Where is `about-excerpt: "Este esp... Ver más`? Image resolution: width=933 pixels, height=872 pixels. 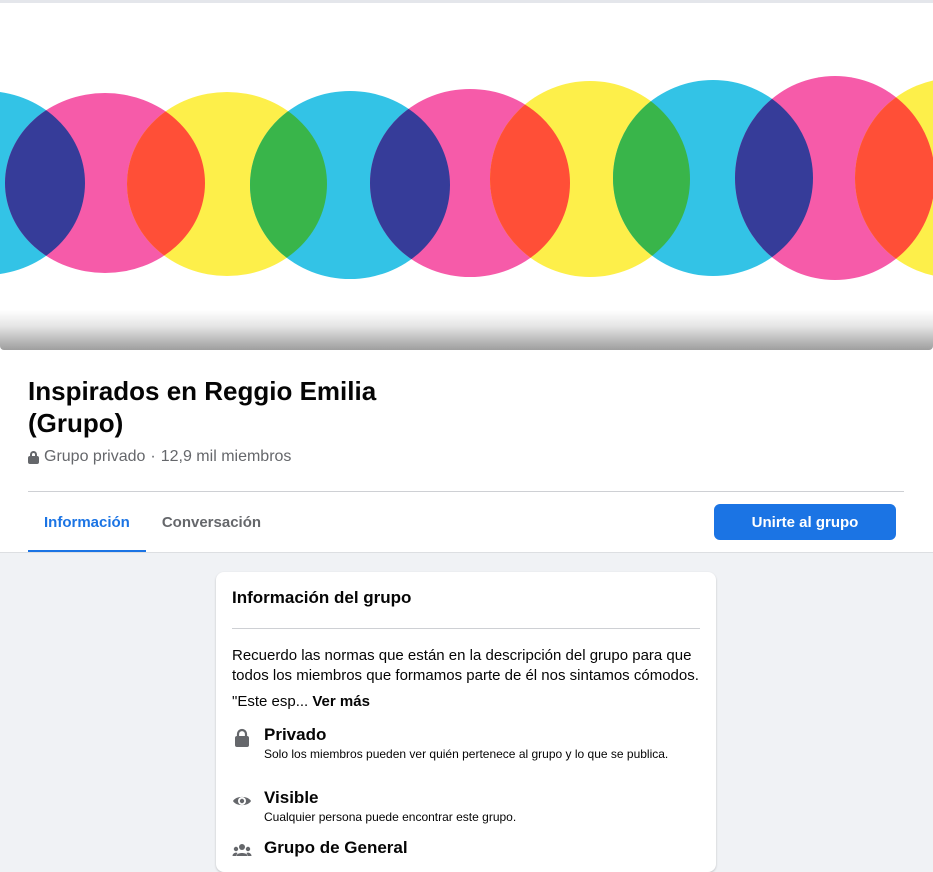
about-excerpt: "Este esp... Ver más is located at coordinates (301, 702).